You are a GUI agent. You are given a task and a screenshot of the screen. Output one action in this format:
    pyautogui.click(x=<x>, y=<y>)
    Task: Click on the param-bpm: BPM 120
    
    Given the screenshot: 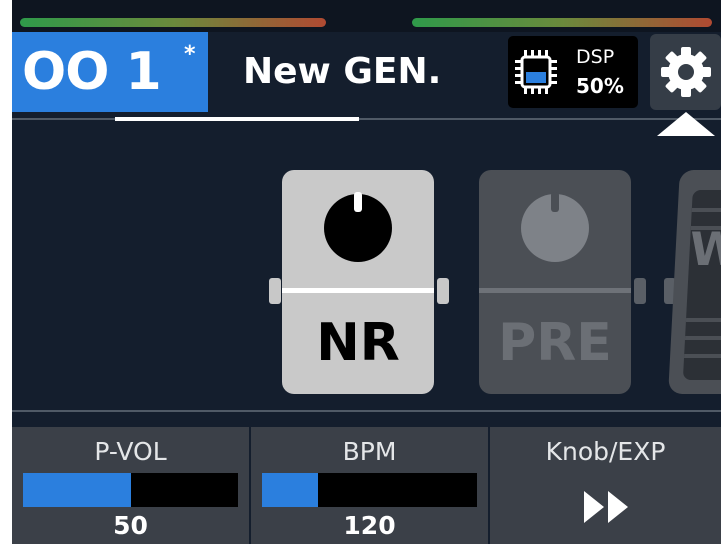 What is the action you would take?
    pyautogui.click(x=369, y=485)
    